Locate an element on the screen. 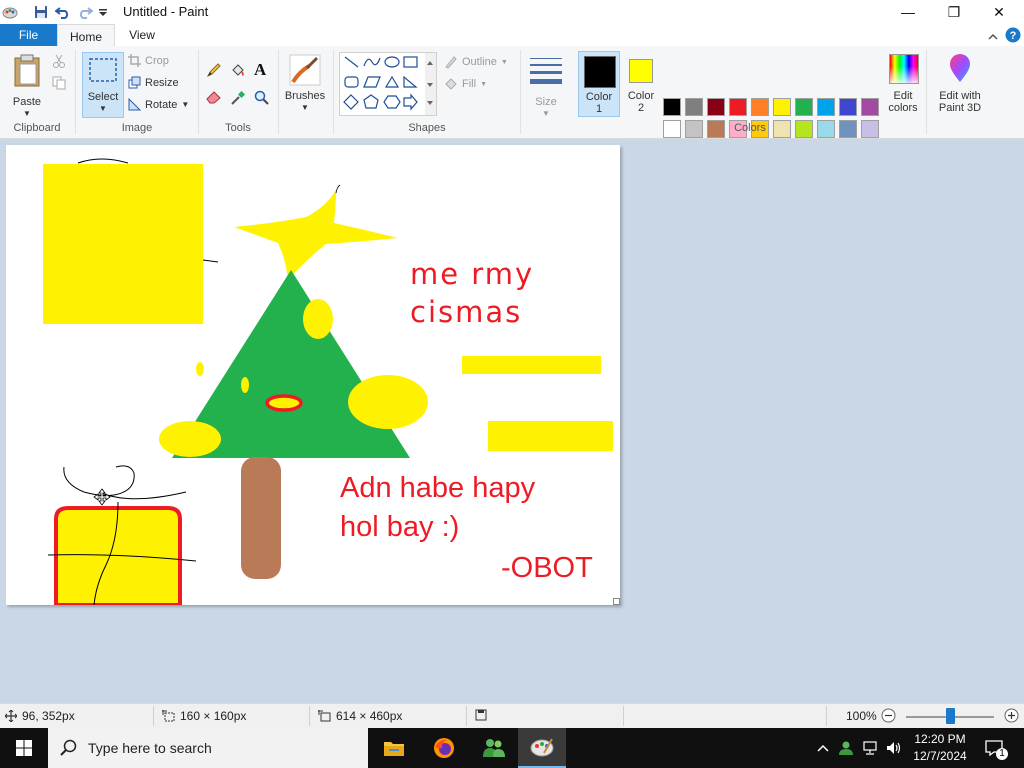 This screenshot has height=768, width=1024. paint-app-icon is located at coordinates (10, 12).